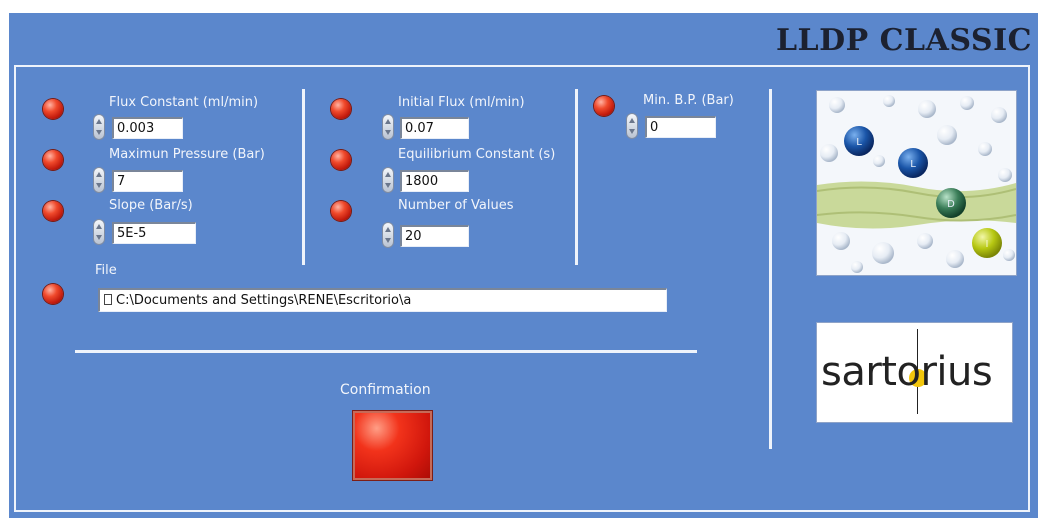  What do you see at coordinates (434, 128) in the screenshot?
I see `initial-flux-input: 0.07` at bounding box center [434, 128].